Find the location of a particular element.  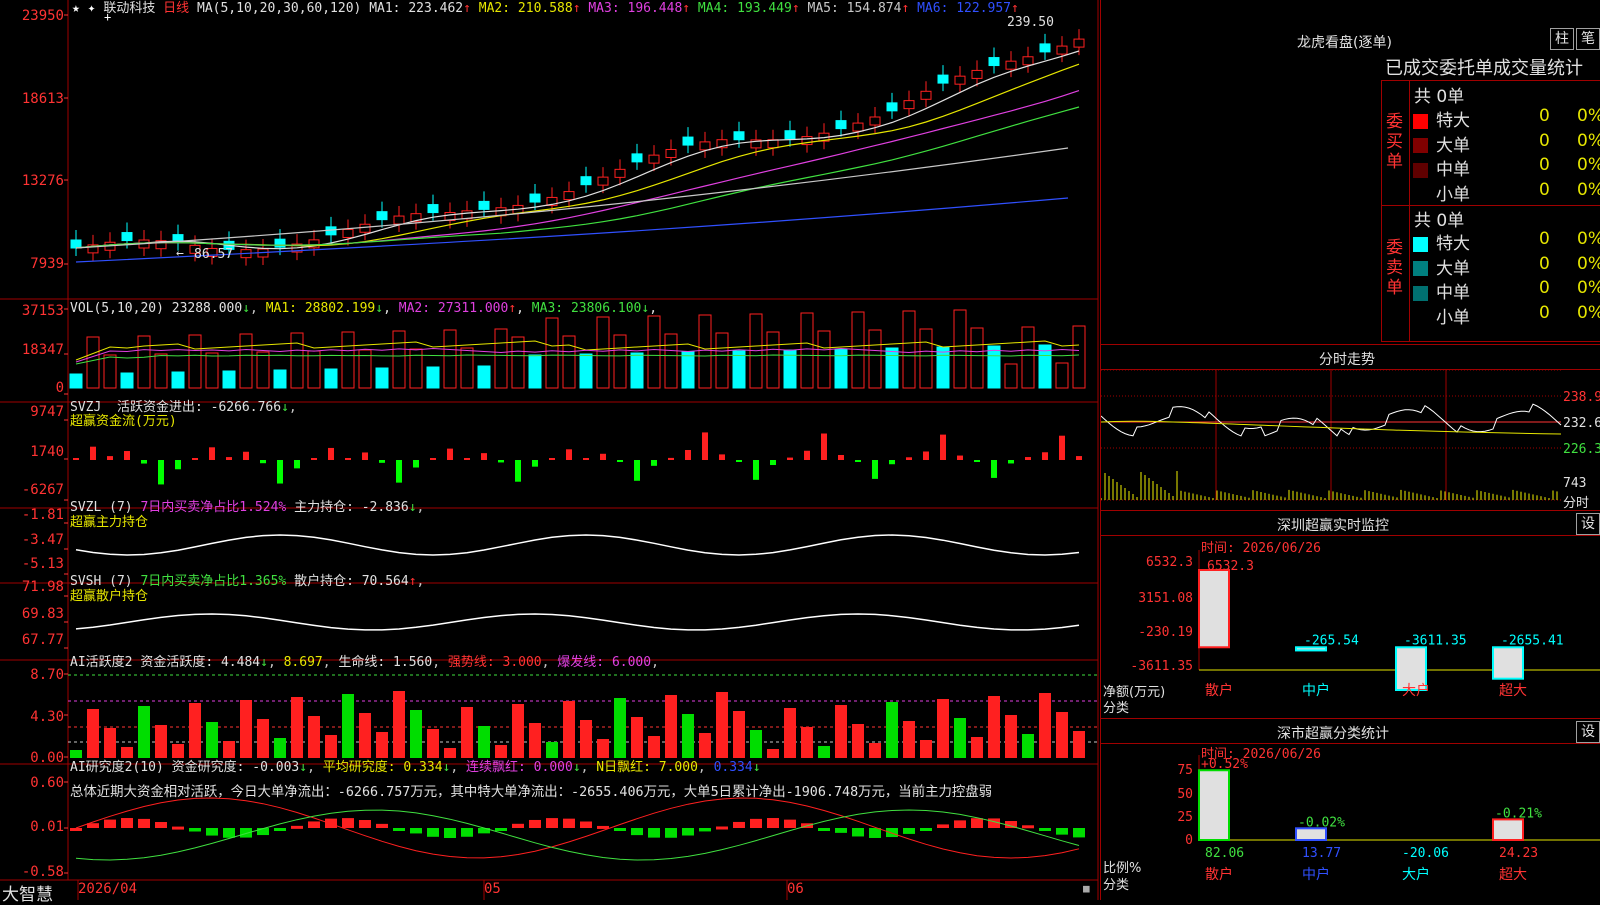

ai-research-ylabel: 0.60 is located at coordinates (47, 783).